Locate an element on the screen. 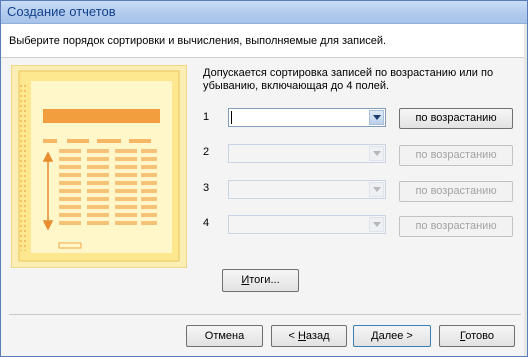 This screenshot has width=528, height=357. title-bar: Создание отчетов is located at coordinates (264, 12).